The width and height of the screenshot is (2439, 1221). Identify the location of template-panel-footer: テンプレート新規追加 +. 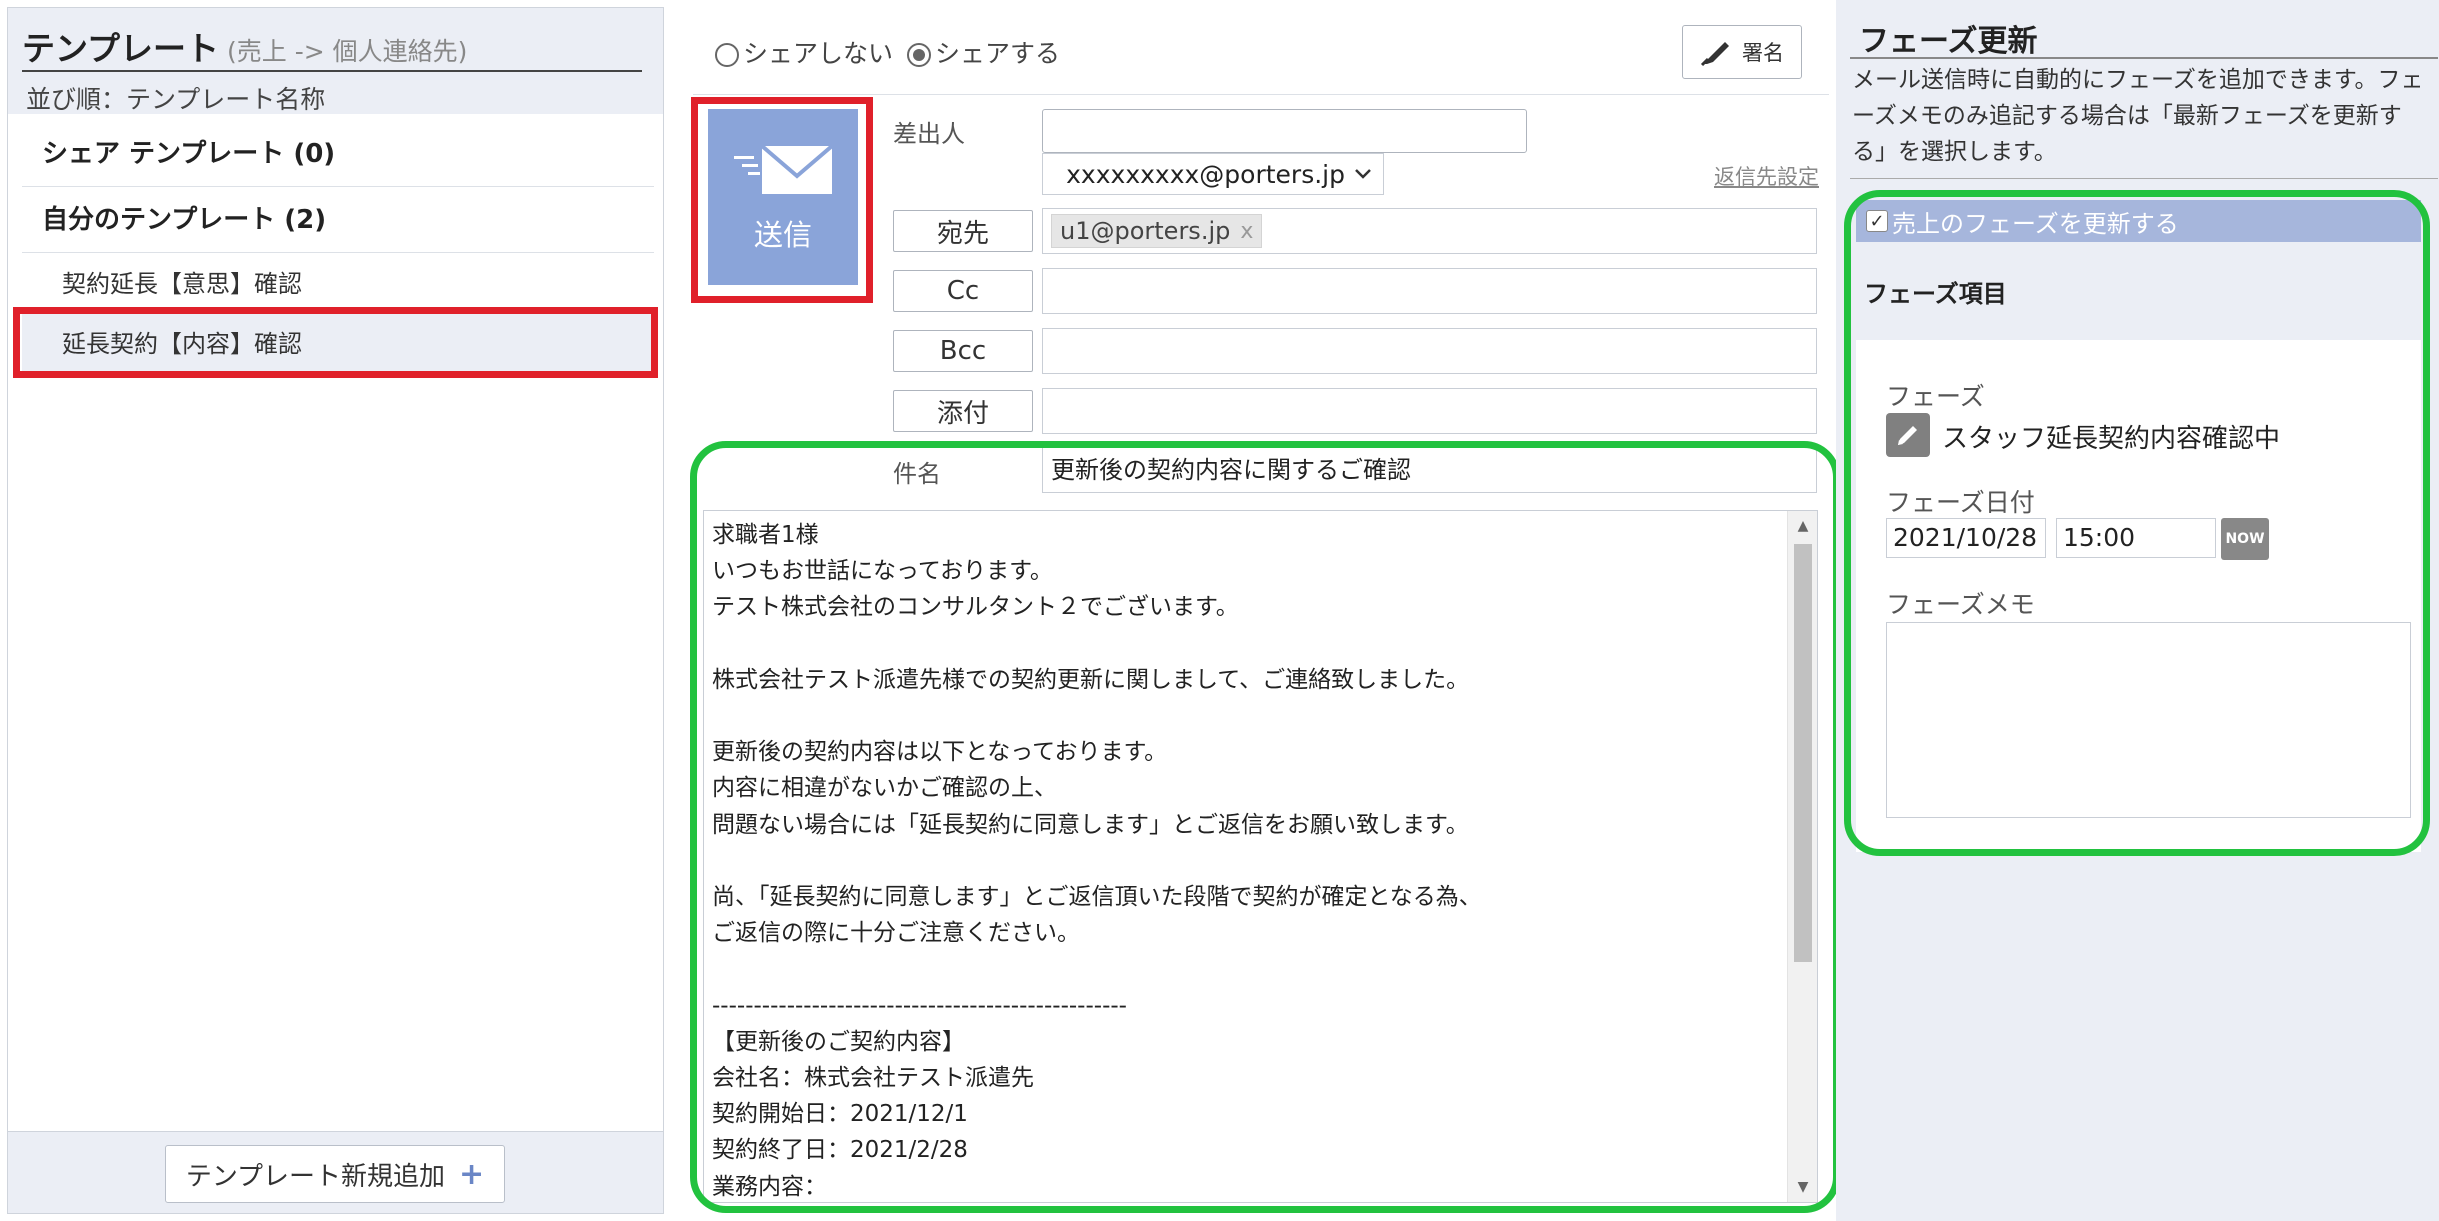
(335, 1172).